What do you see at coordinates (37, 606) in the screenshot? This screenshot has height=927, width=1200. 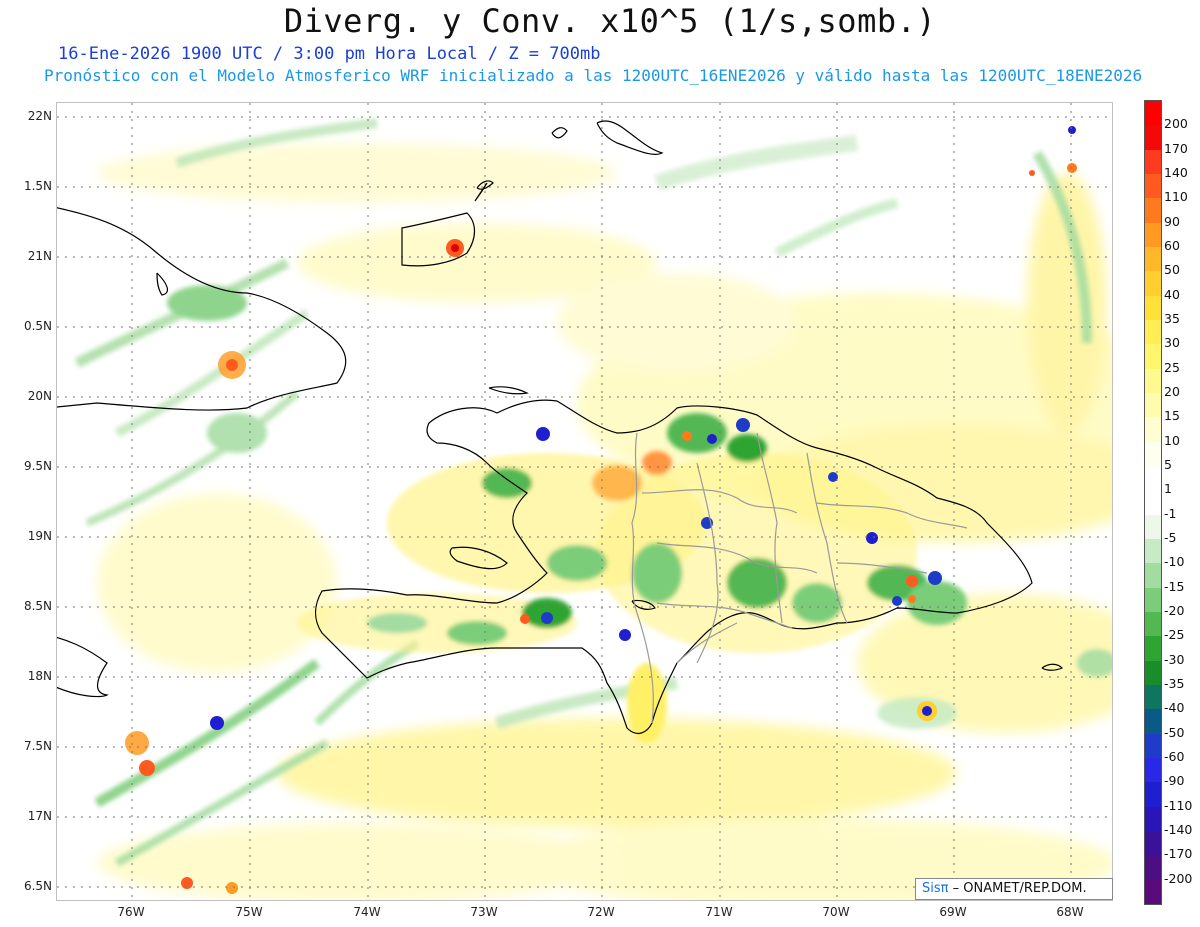 I see `lat-label-18-5n: 8.5N` at bounding box center [37, 606].